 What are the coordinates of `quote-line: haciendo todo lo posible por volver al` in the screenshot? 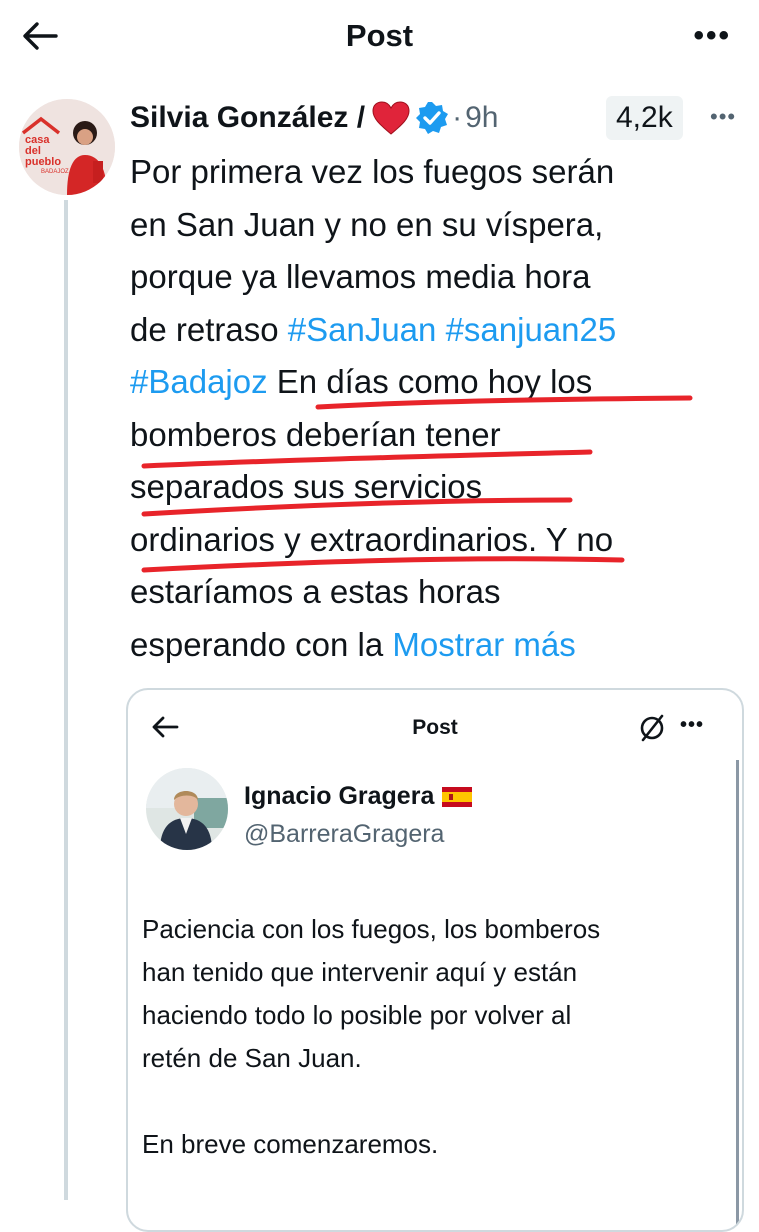 It's located at (357, 1015).